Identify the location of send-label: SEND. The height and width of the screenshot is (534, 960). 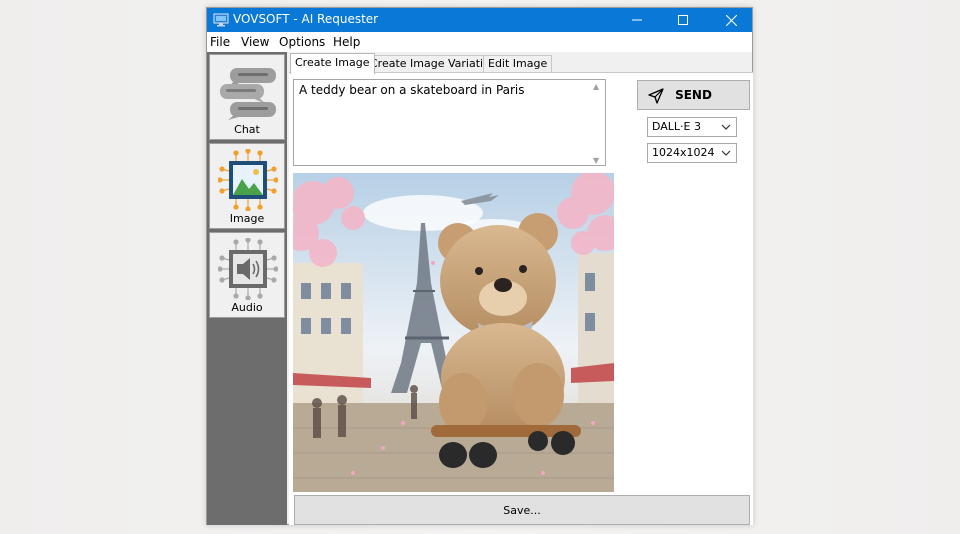
(693, 95).